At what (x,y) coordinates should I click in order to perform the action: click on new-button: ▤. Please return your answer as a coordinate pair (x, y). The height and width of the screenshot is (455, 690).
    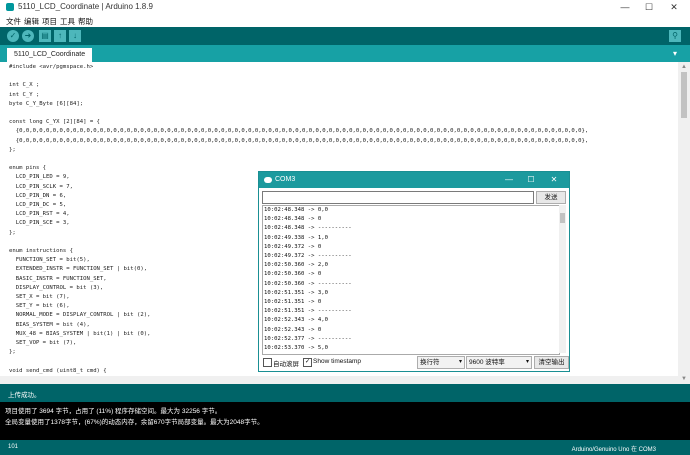
    Looking at the image, I should click on (45, 36).